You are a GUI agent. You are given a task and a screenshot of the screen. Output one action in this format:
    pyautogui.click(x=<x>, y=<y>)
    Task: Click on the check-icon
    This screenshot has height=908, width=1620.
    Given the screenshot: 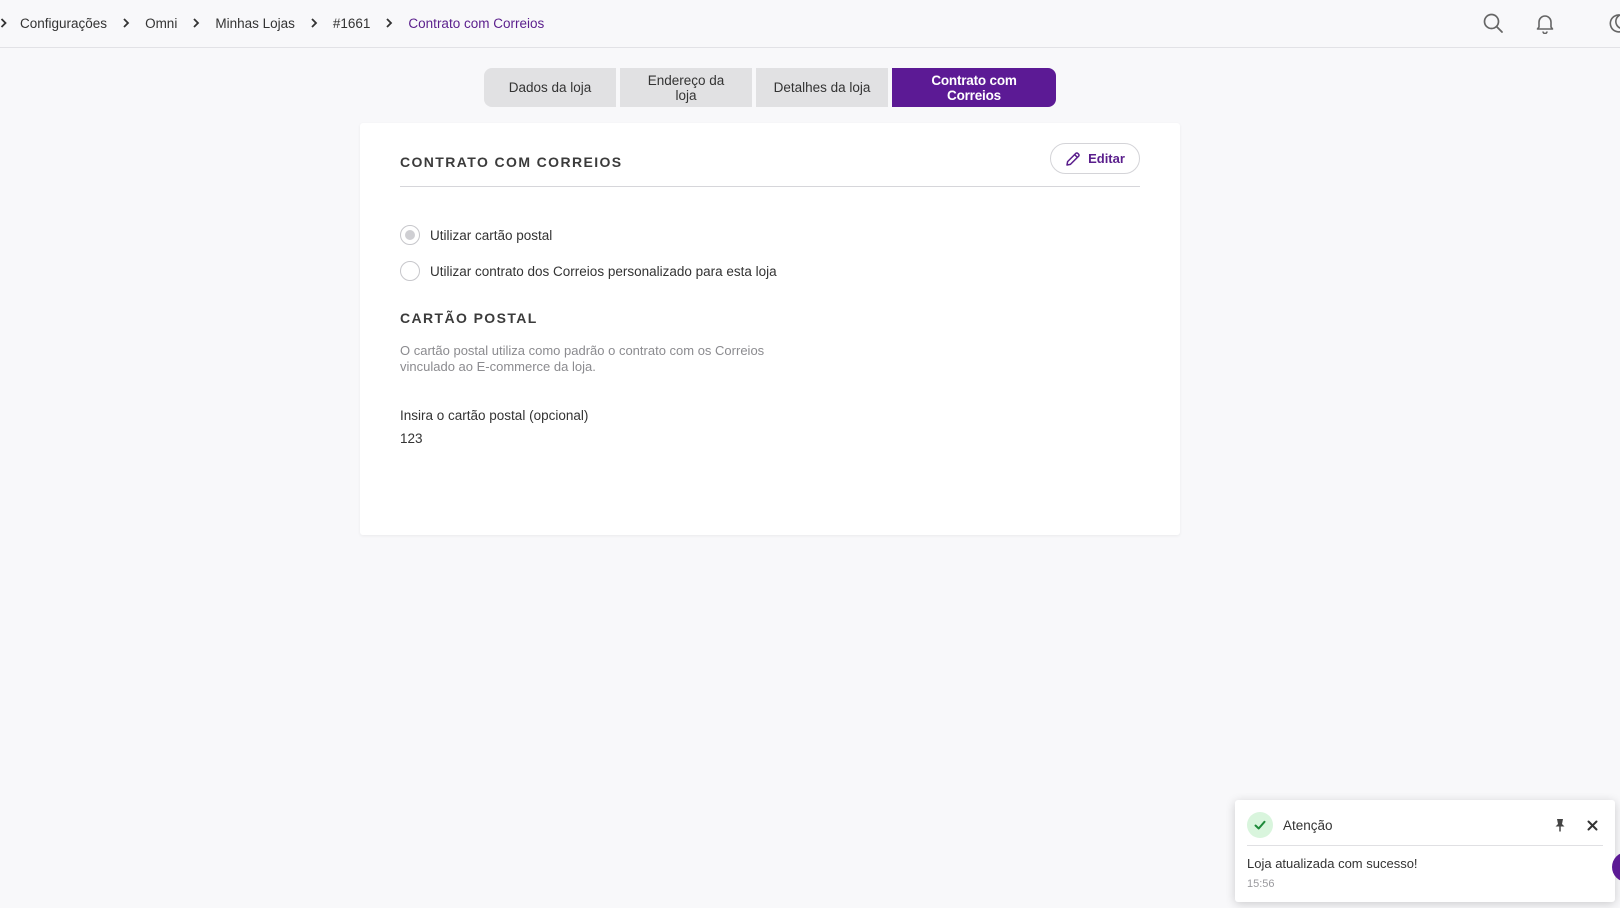 What is the action you would take?
    pyautogui.click(x=1260, y=825)
    